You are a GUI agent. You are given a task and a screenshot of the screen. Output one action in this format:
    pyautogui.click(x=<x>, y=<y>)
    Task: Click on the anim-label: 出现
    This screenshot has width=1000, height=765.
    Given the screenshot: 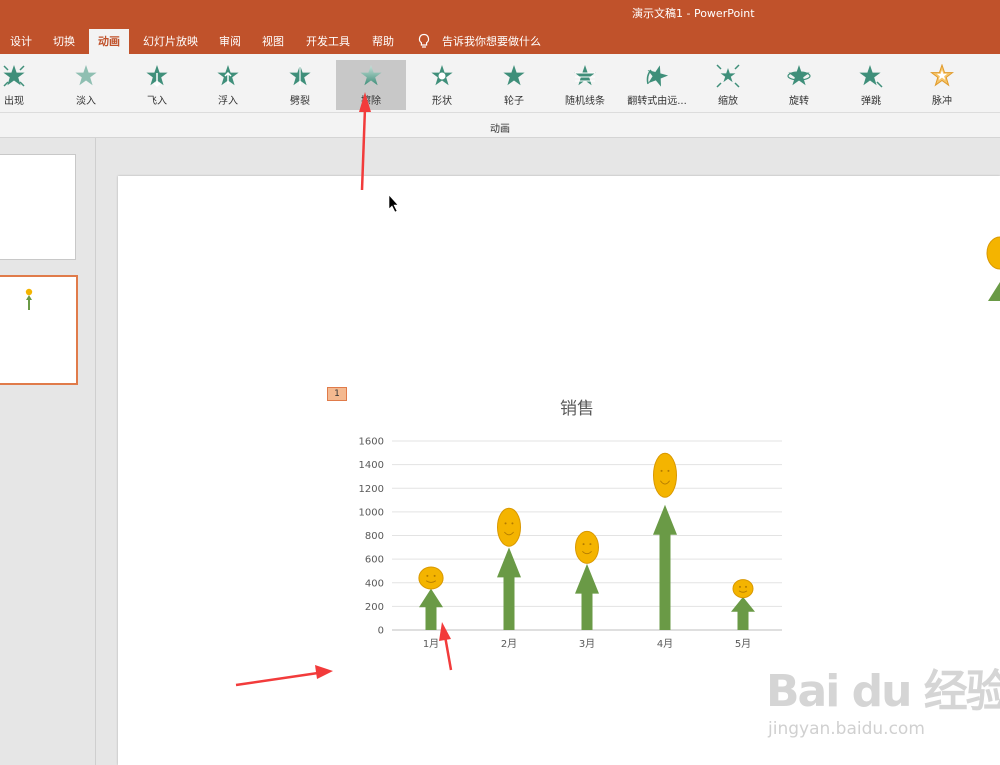 What is the action you would take?
    pyautogui.click(x=14, y=101)
    